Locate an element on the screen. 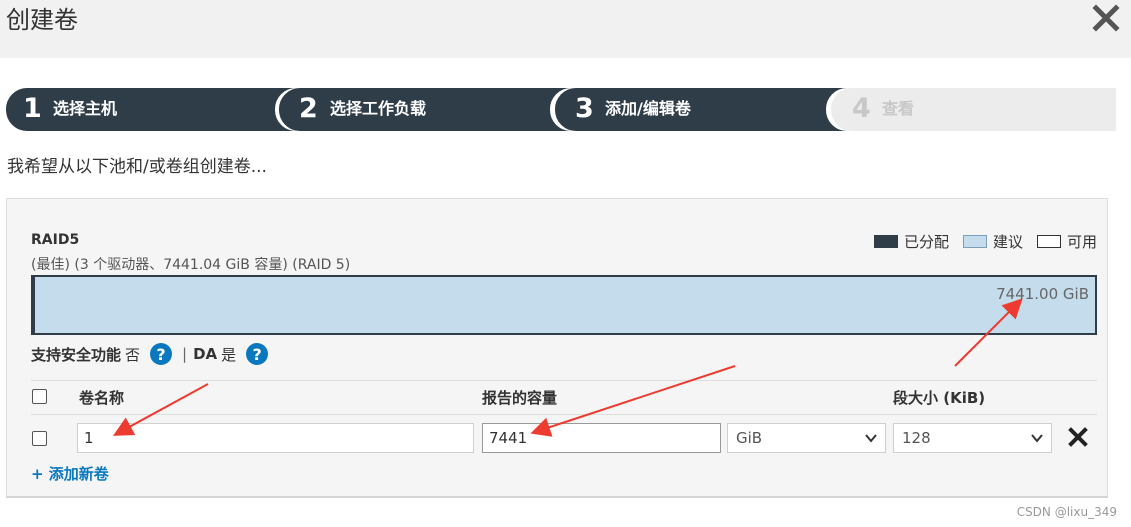 The width and height of the screenshot is (1131, 527). da-value: 是 is located at coordinates (229, 354).